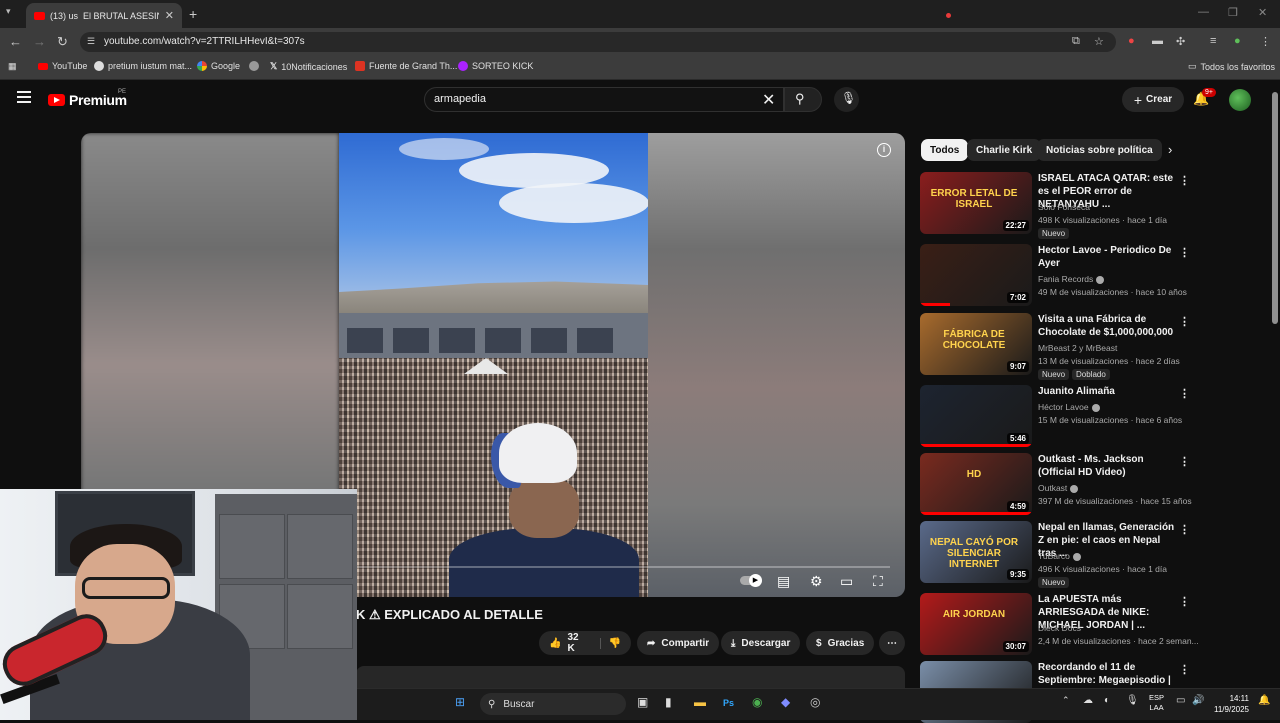 The width and height of the screenshot is (1280, 723). Describe the element at coordinates (642, 702) in the screenshot. I see `task-view-icon: ▣` at that location.